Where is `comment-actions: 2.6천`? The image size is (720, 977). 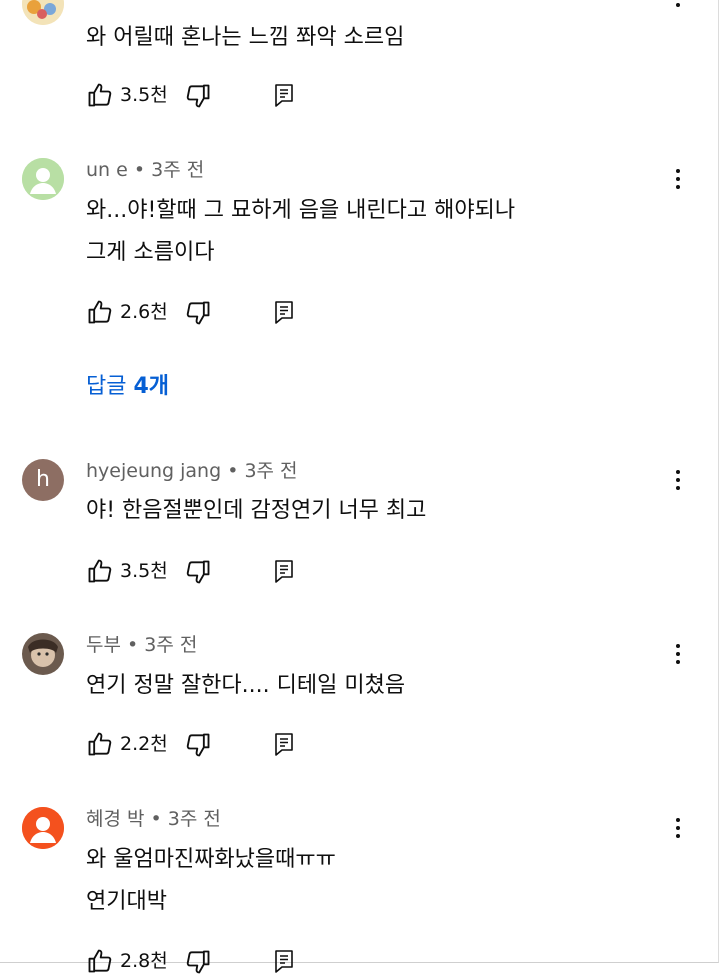
comment-actions: 2.6천 is located at coordinates (206, 313).